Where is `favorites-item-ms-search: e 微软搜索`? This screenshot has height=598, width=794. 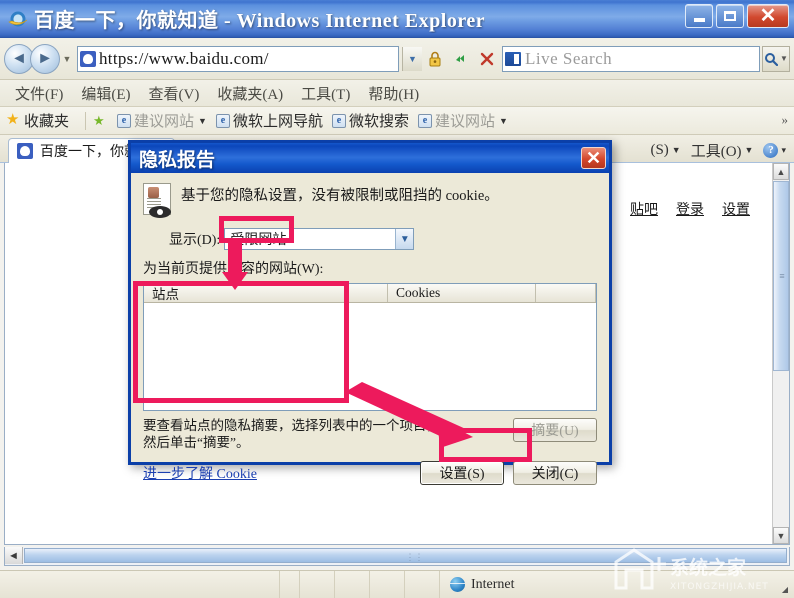
favorites-item-ms-search: e 微软搜索 is located at coordinates (370, 120).